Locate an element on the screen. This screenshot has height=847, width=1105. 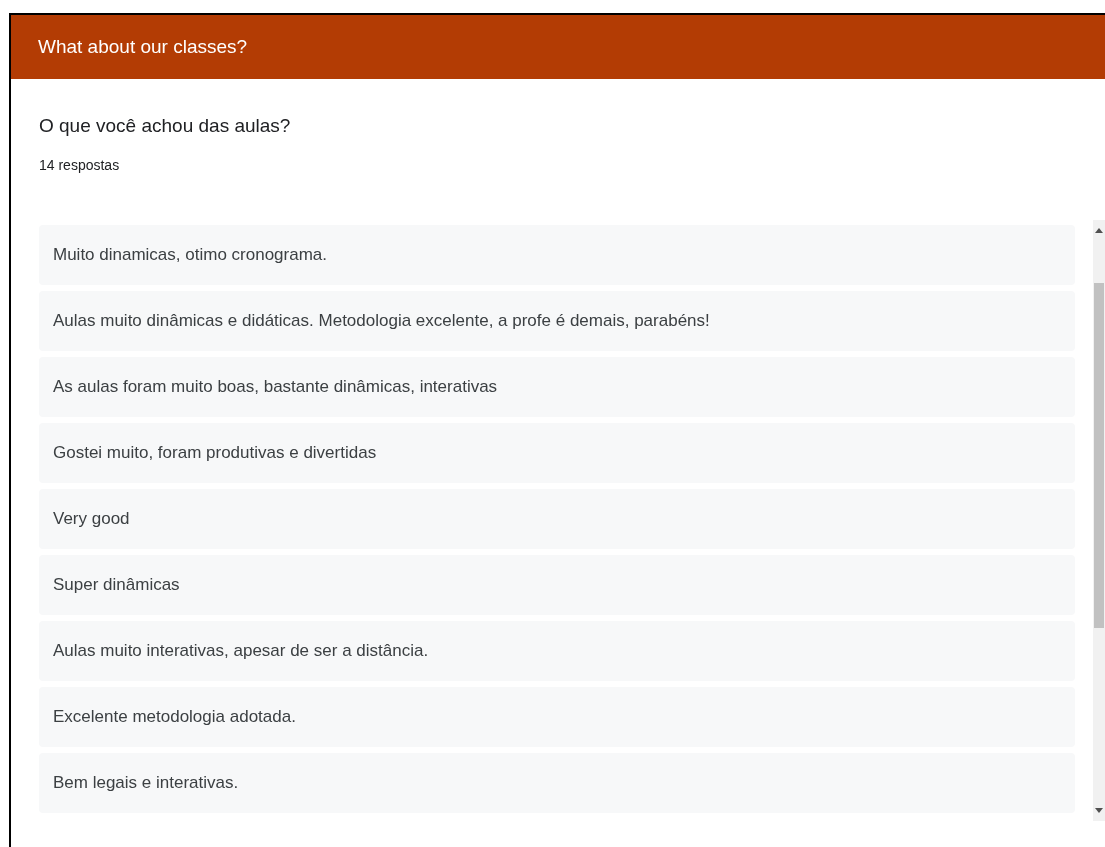
response-item: Very good is located at coordinates (557, 519).